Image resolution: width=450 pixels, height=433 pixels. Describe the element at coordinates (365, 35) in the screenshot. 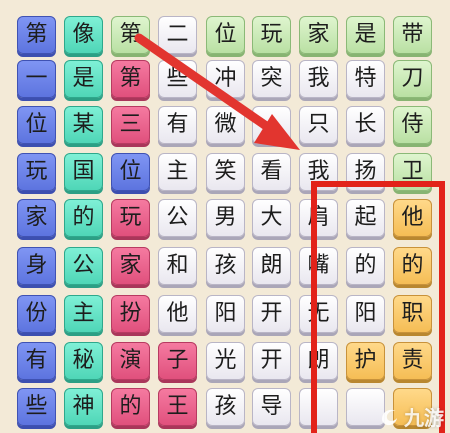

I see `tile-r1-c8: 是` at that location.